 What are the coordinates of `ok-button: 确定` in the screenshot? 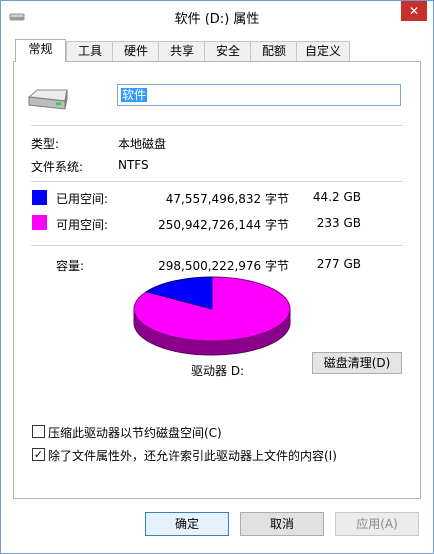 It's located at (187, 524).